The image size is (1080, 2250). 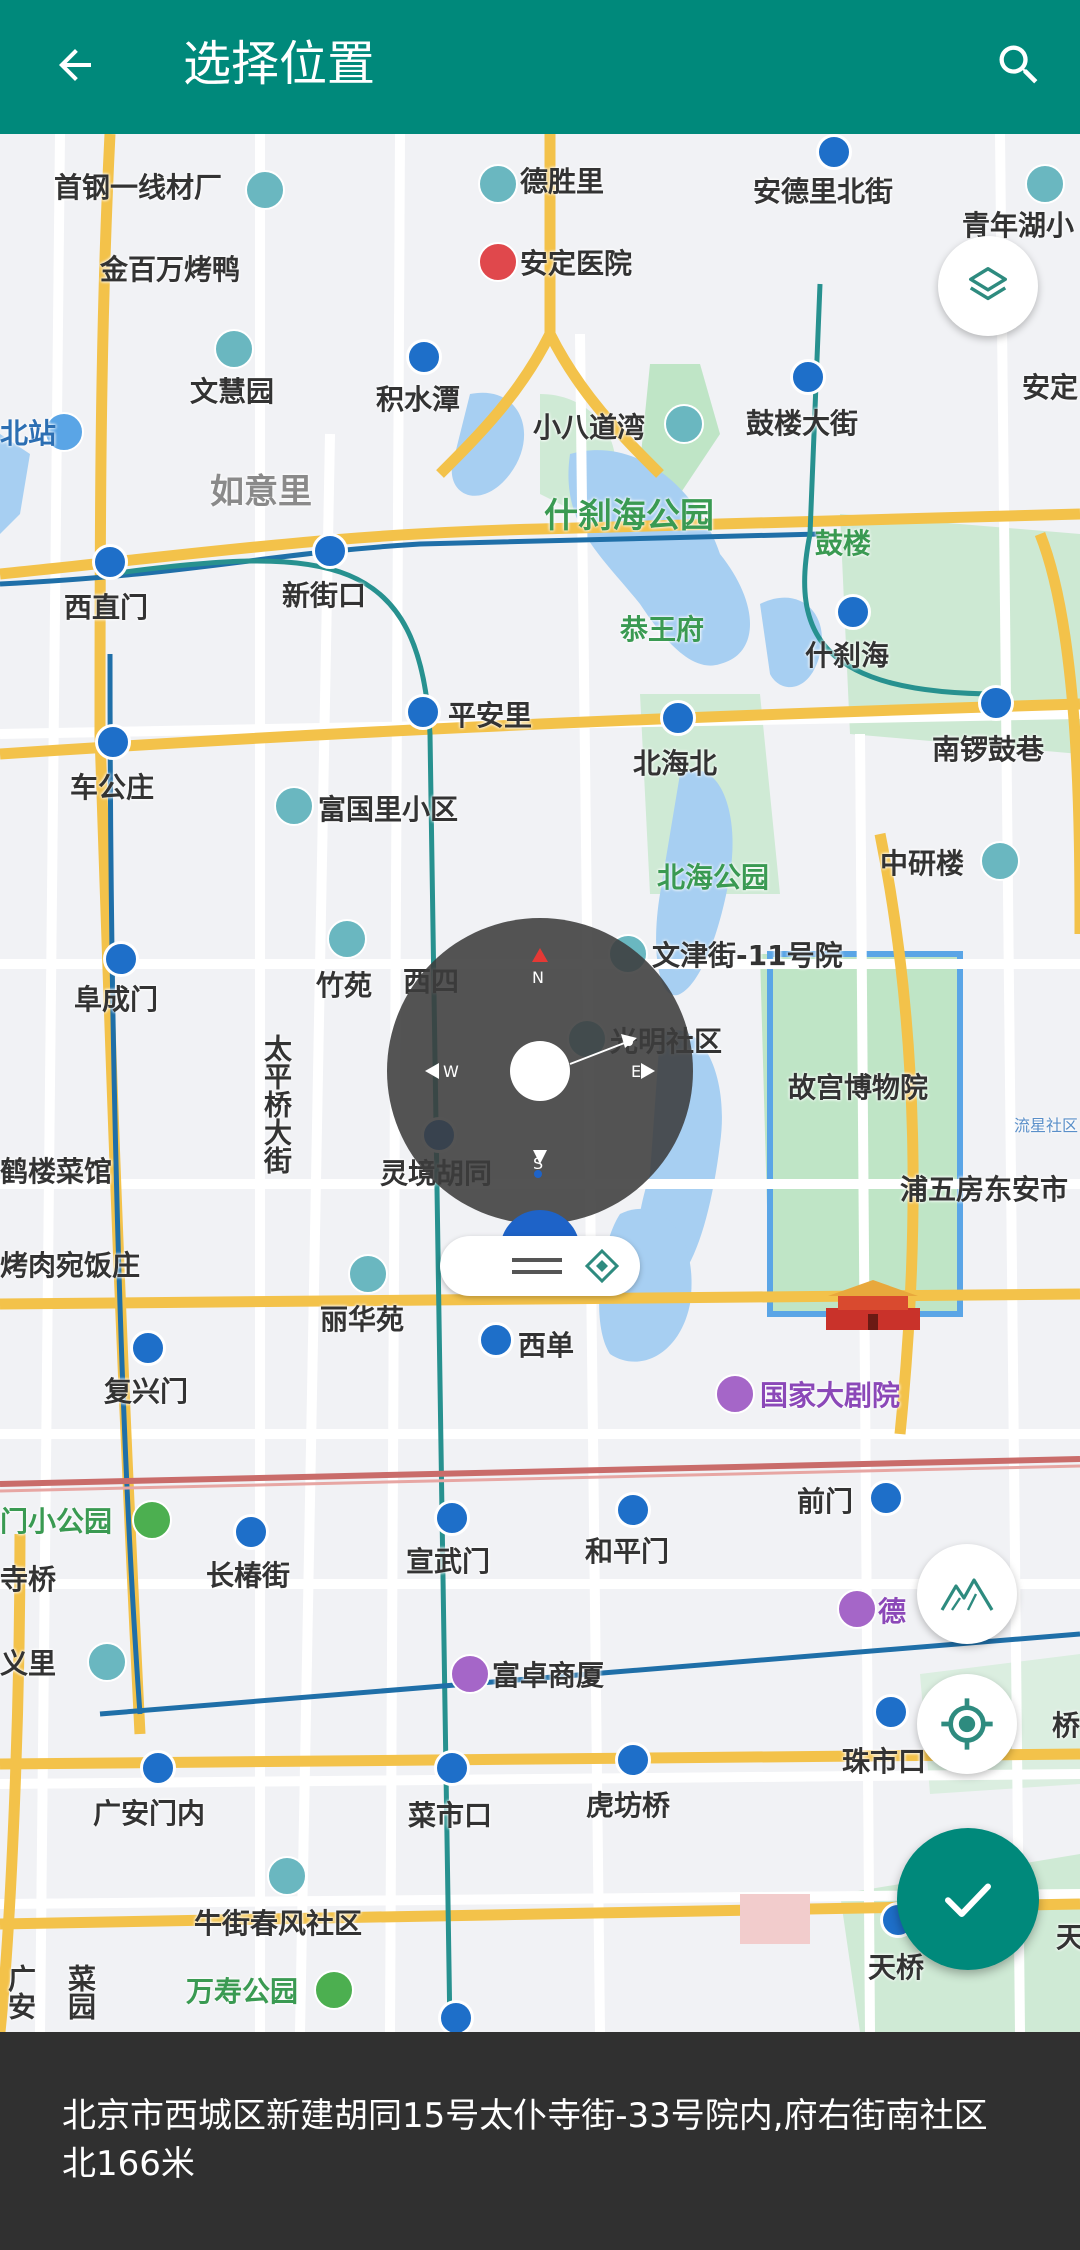 I want to click on map-label: 新街口, so click(x=324, y=595).